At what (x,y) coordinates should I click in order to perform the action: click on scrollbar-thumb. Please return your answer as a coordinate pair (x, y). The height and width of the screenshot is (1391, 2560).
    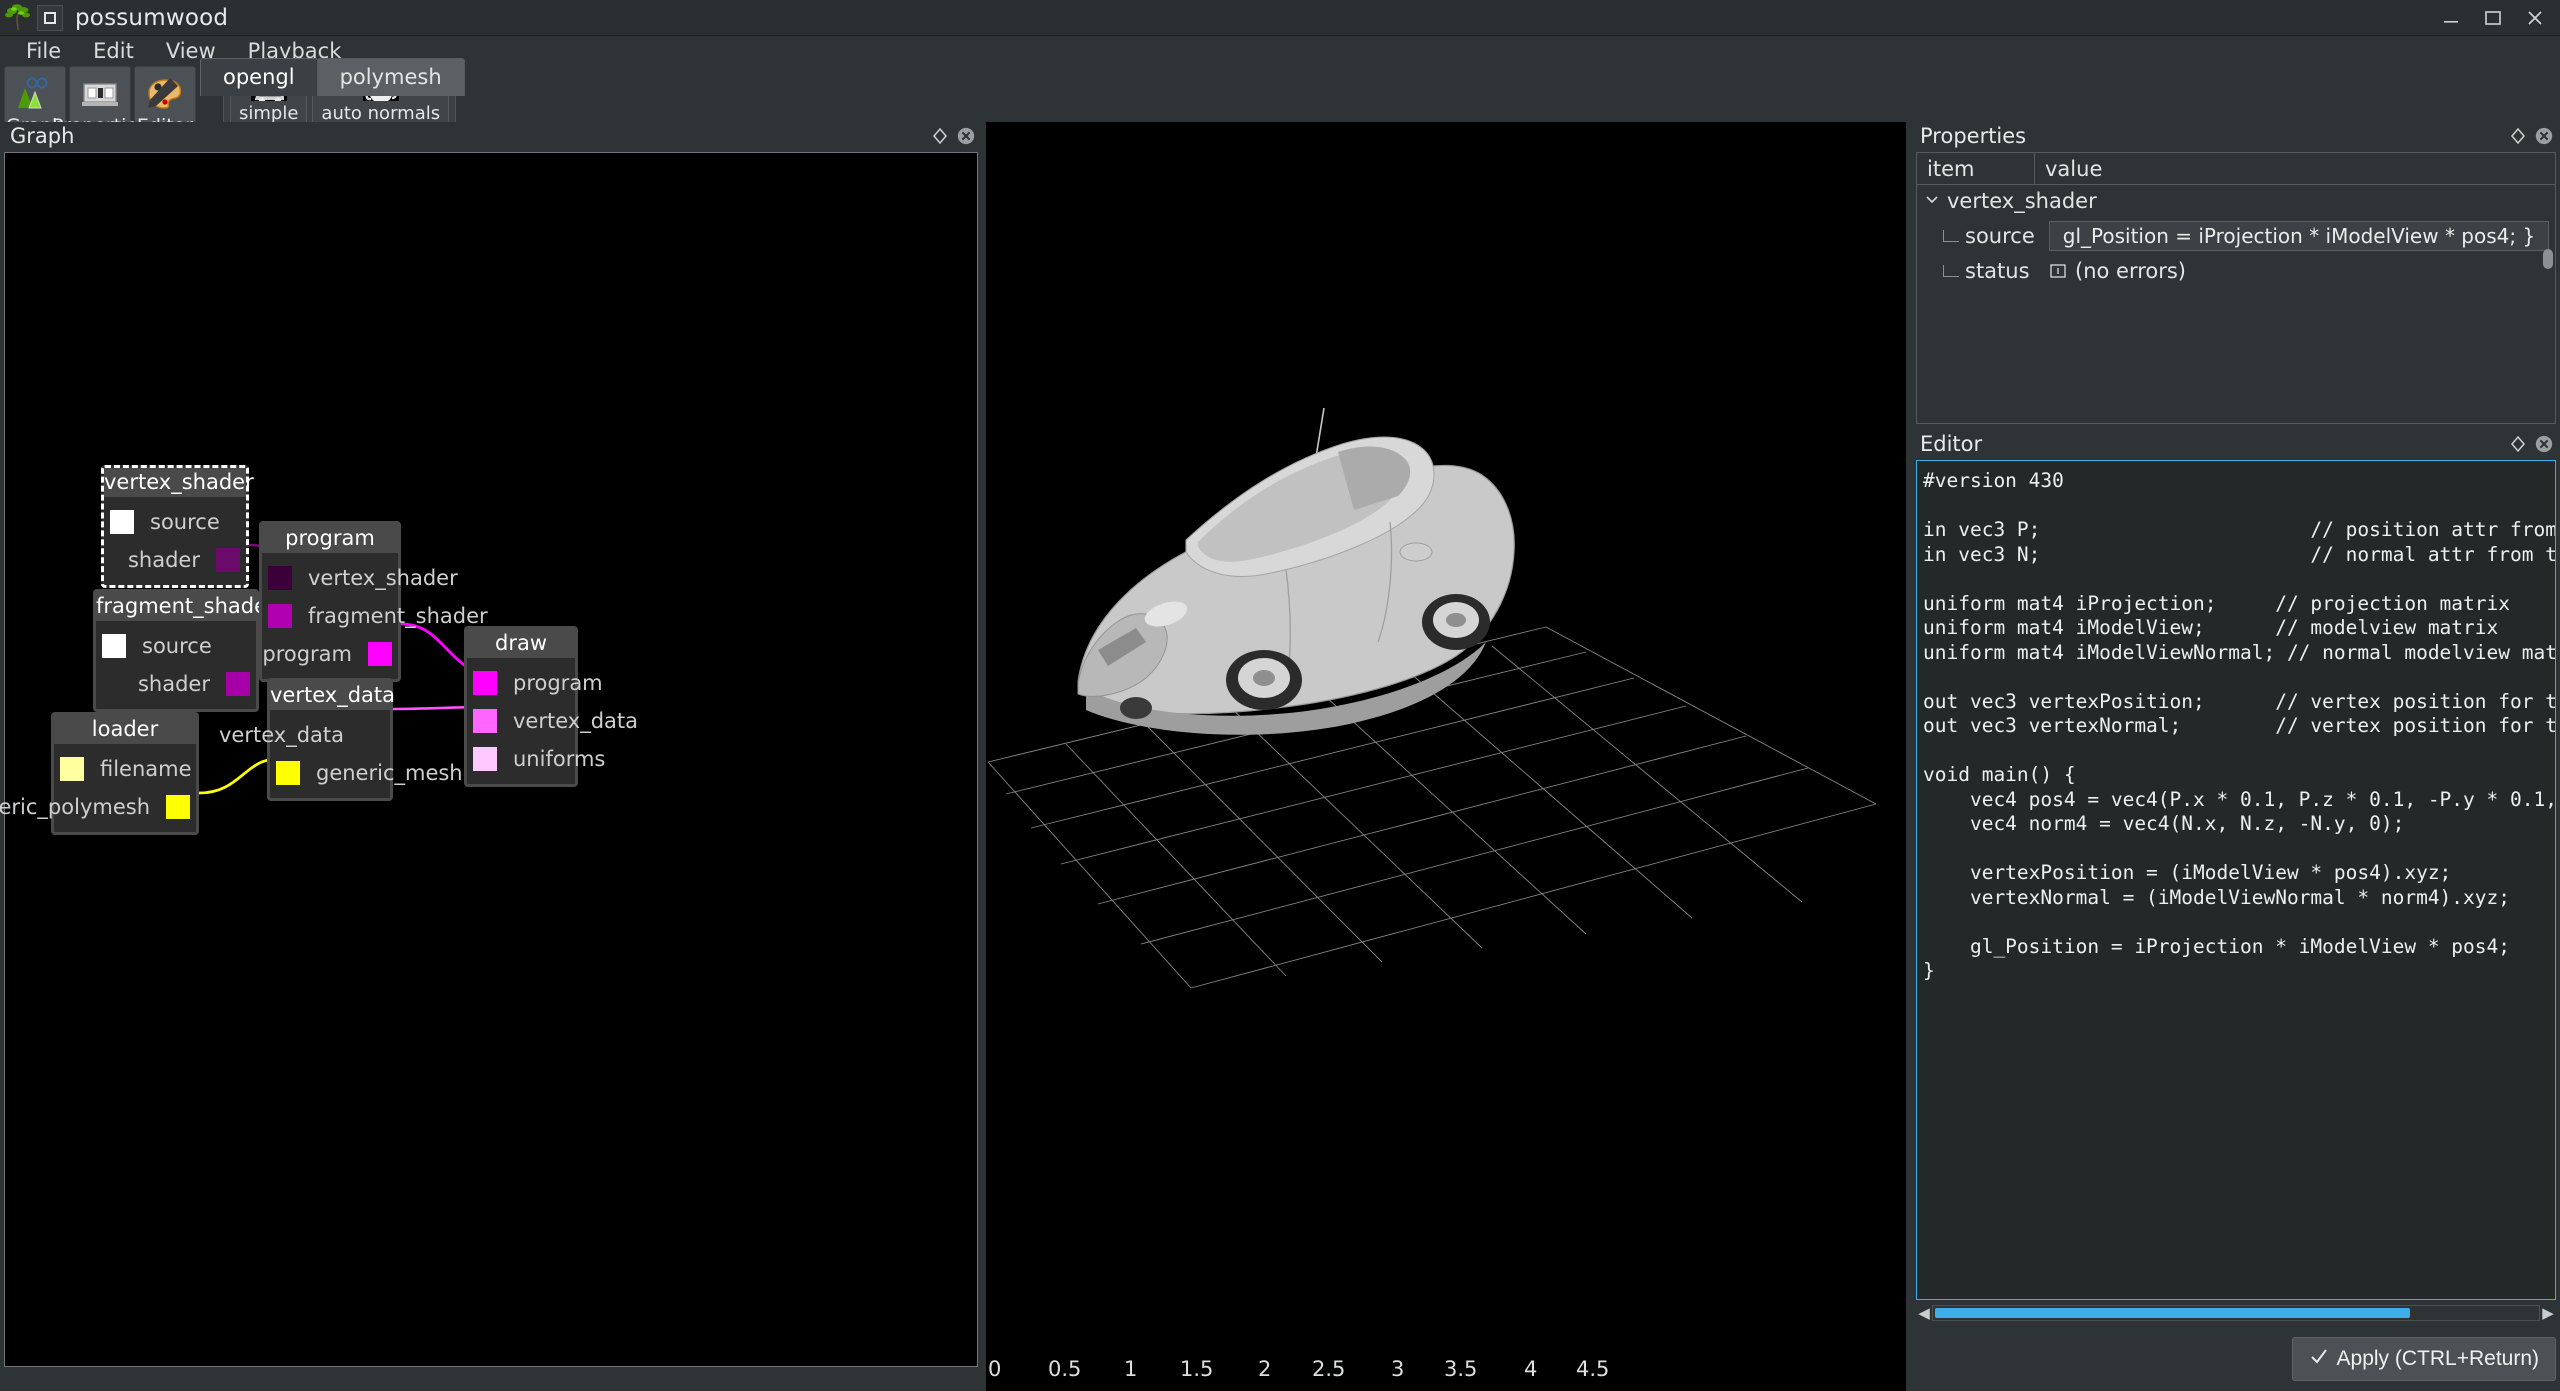
    Looking at the image, I should click on (2172, 1313).